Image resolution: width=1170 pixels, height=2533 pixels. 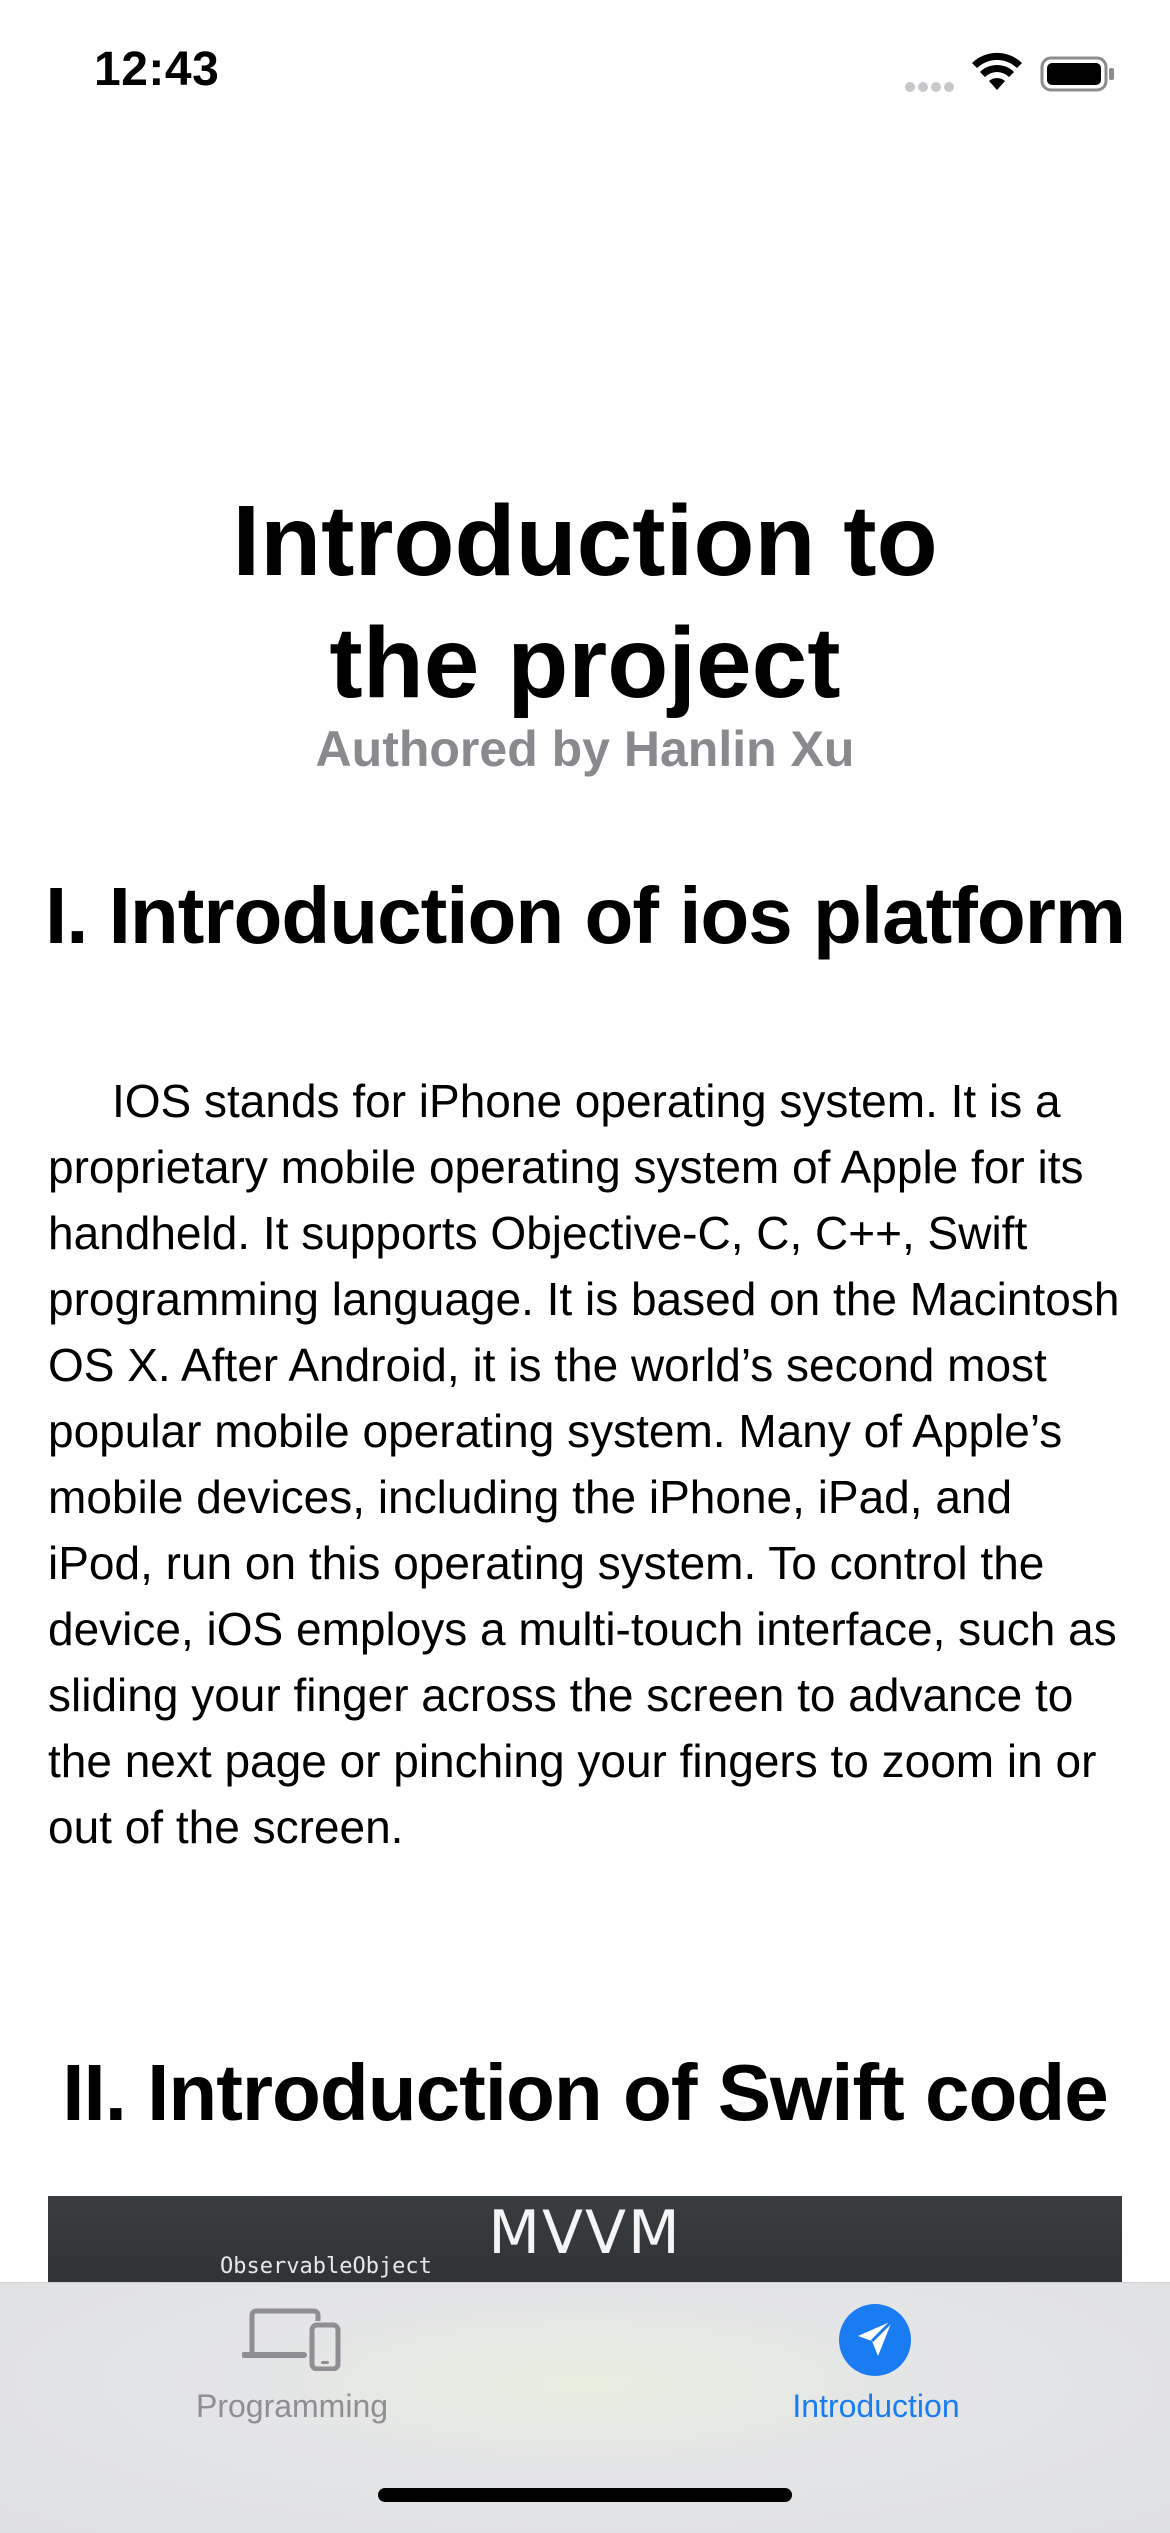 I want to click on page-title-line1: Introduction to, so click(x=585, y=541).